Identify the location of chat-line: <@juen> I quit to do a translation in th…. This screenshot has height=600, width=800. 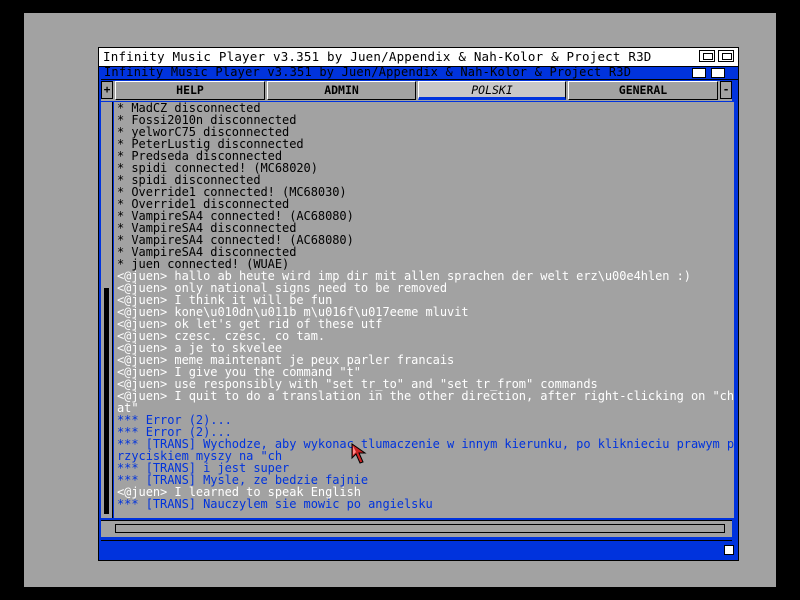
(425, 396).